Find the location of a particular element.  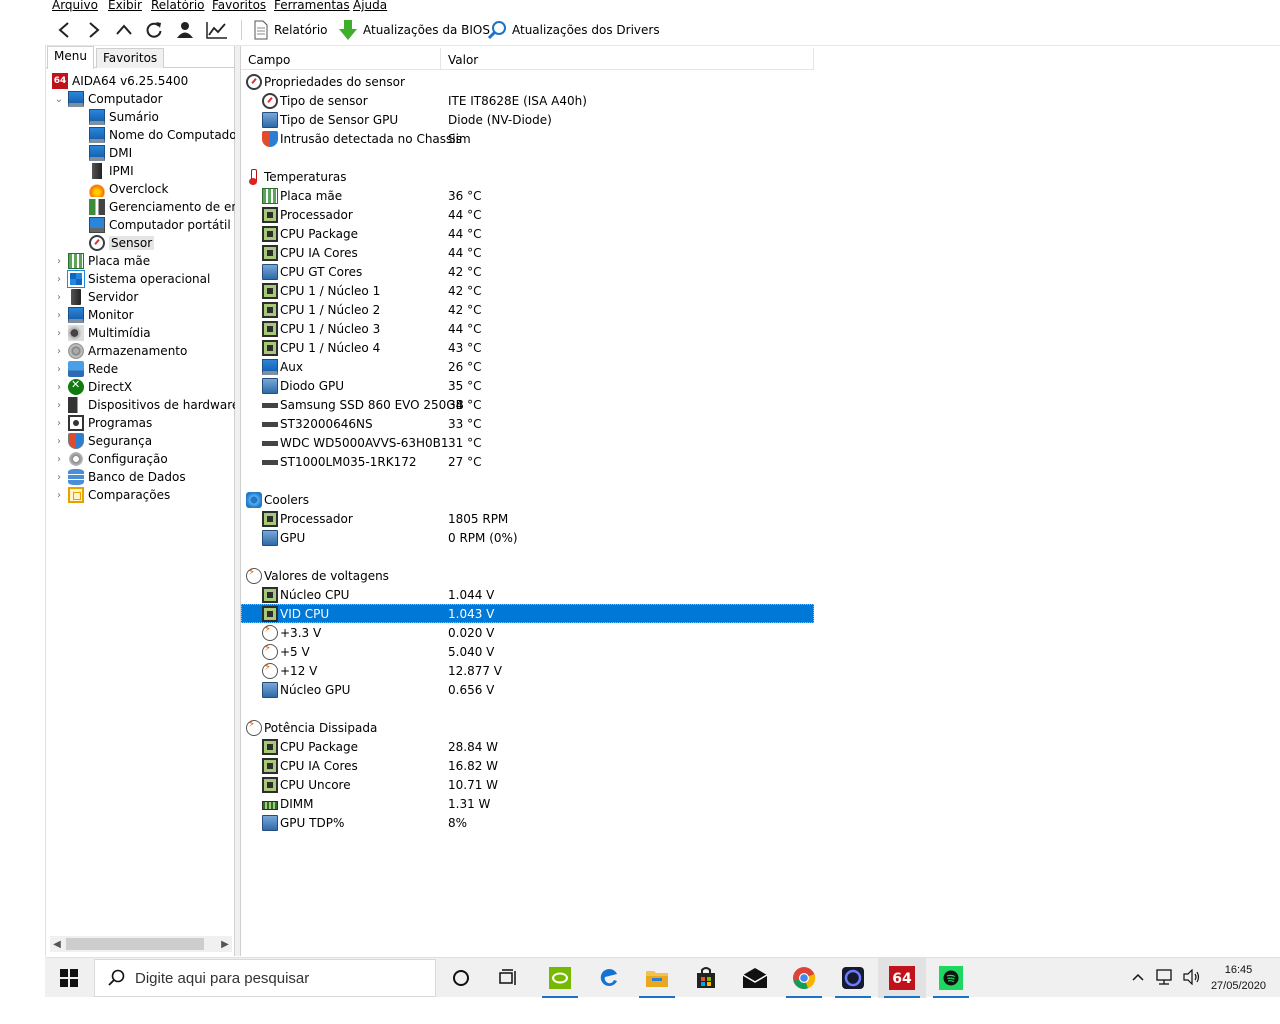

cortana-button is located at coordinates (461, 978).